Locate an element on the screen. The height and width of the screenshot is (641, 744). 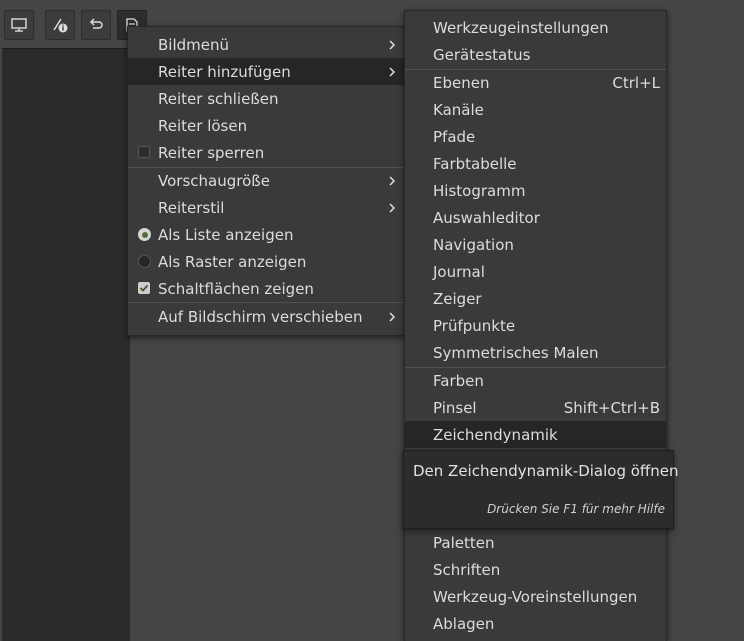
menu-item-label: Schaltflächen zeigen is located at coordinates (236, 288).